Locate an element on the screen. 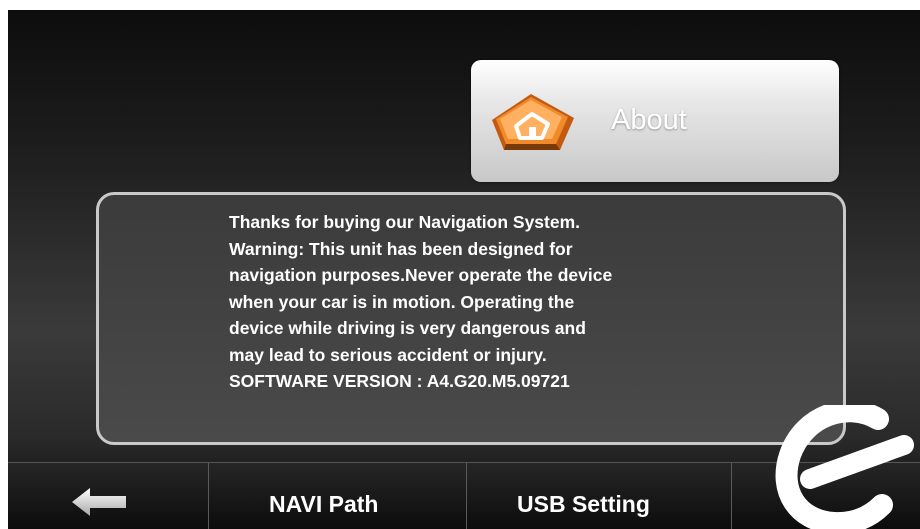 The width and height of the screenshot is (920, 529). back-arrow-icon is located at coordinates (99, 502).